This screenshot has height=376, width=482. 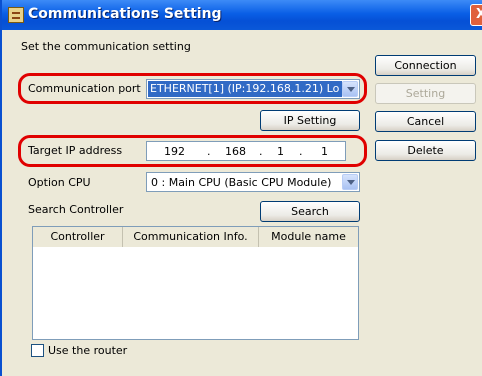 What do you see at coordinates (425, 93) in the screenshot?
I see `setting-button: Setting` at bounding box center [425, 93].